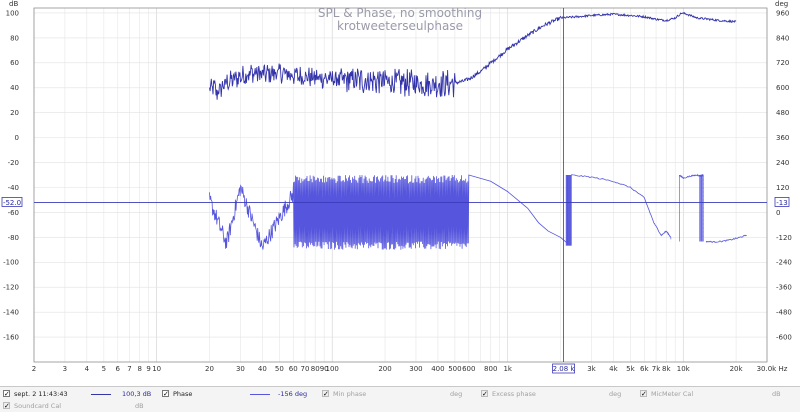 This screenshot has width=800, height=412. Describe the element at coordinates (784, 313) in the screenshot. I see `right-tick-label: -480` at that location.